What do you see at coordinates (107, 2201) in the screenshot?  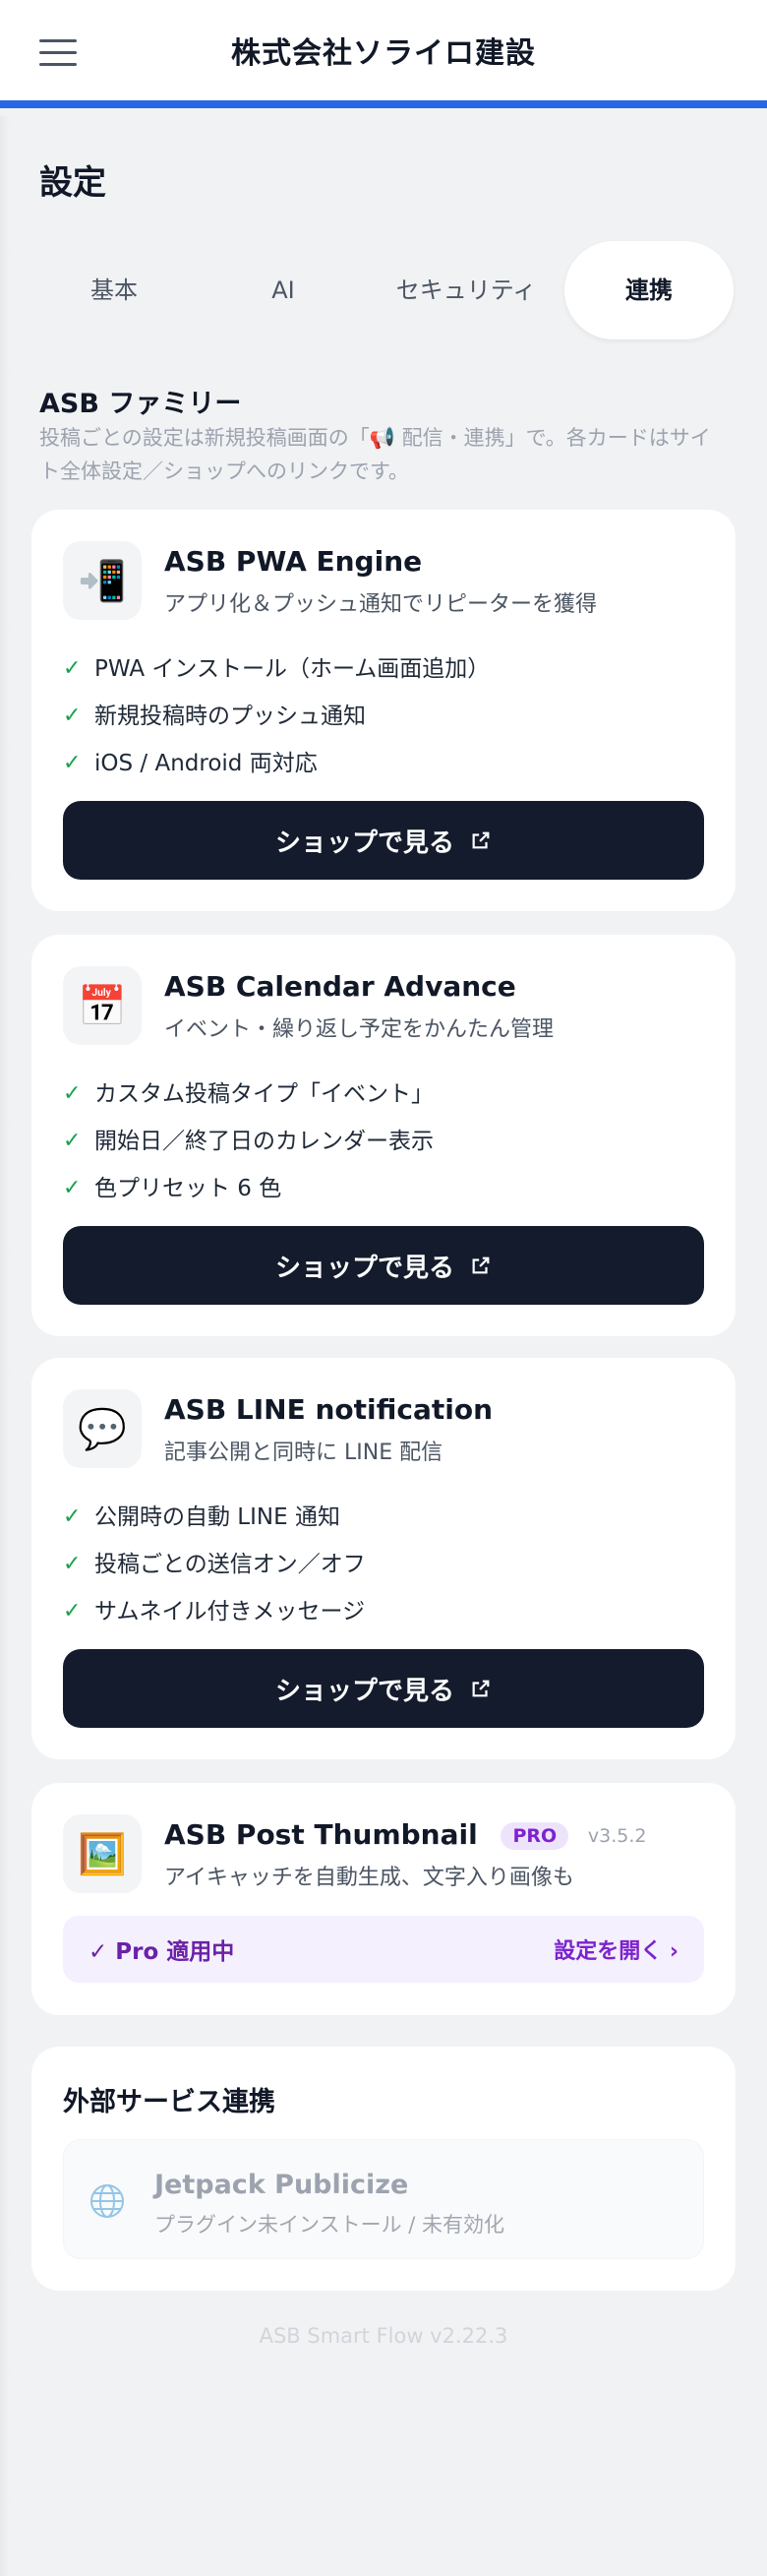 I see `globe-icon` at bounding box center [107, 2201].